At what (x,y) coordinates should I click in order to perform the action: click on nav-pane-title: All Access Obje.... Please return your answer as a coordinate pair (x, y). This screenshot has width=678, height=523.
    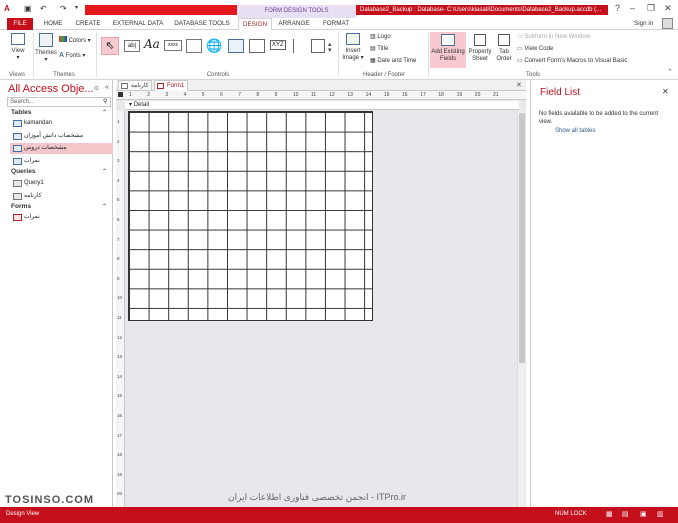
    Looking at the image, I should click on (51, 89).